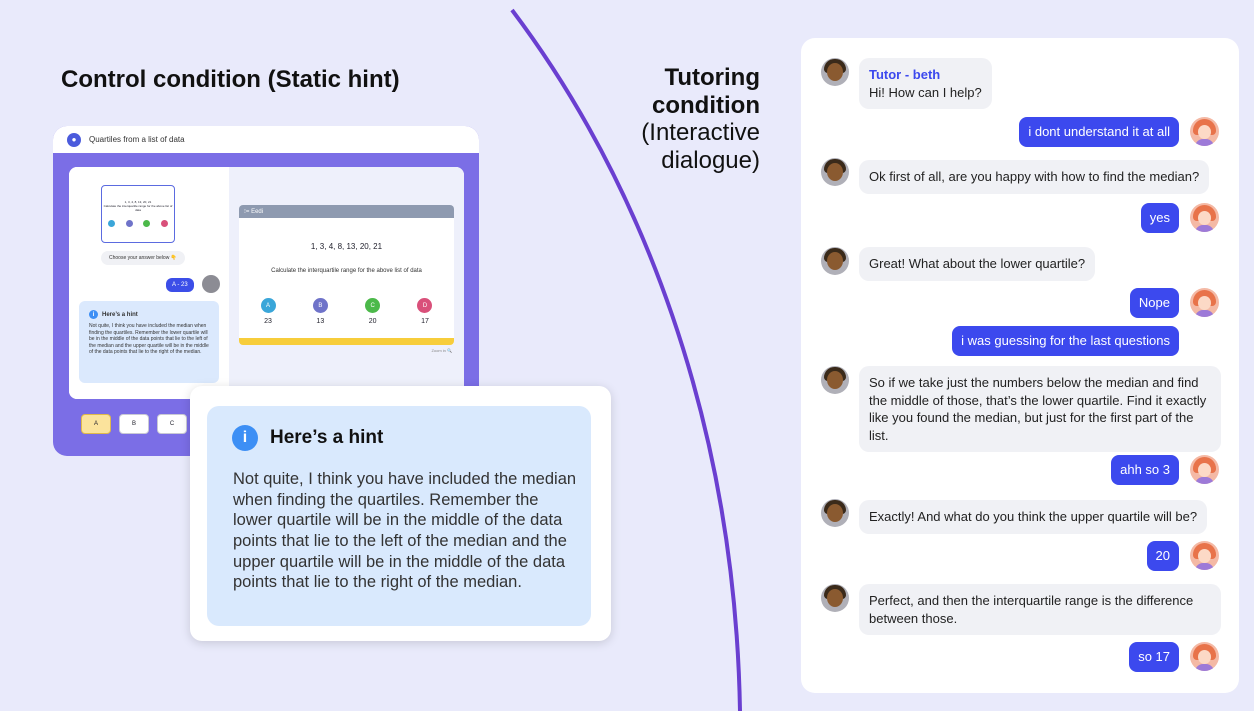 This screenshot has height=711, width=1254. I want to click on option-d-value: 17, so click(425, 321).